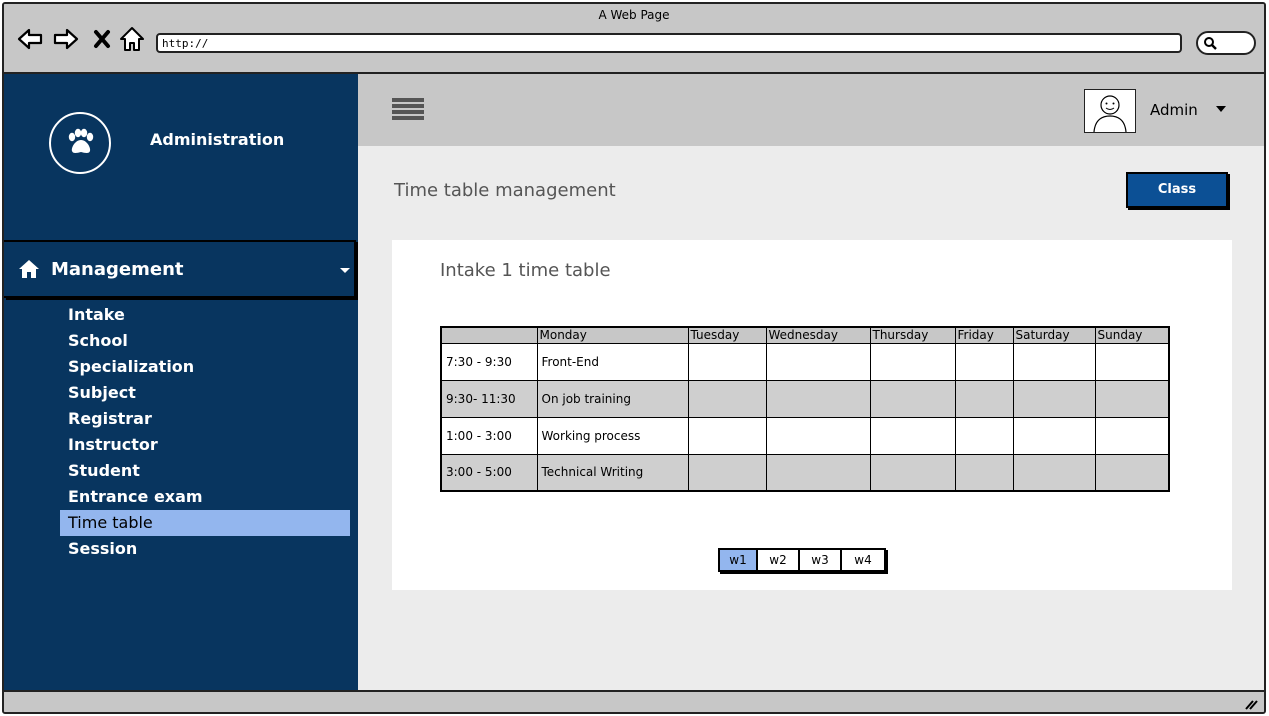 Image resolution: width=1269 pixels, height=716 pixels. I want to click on schedule-cell: Working process, so click(612, 435).